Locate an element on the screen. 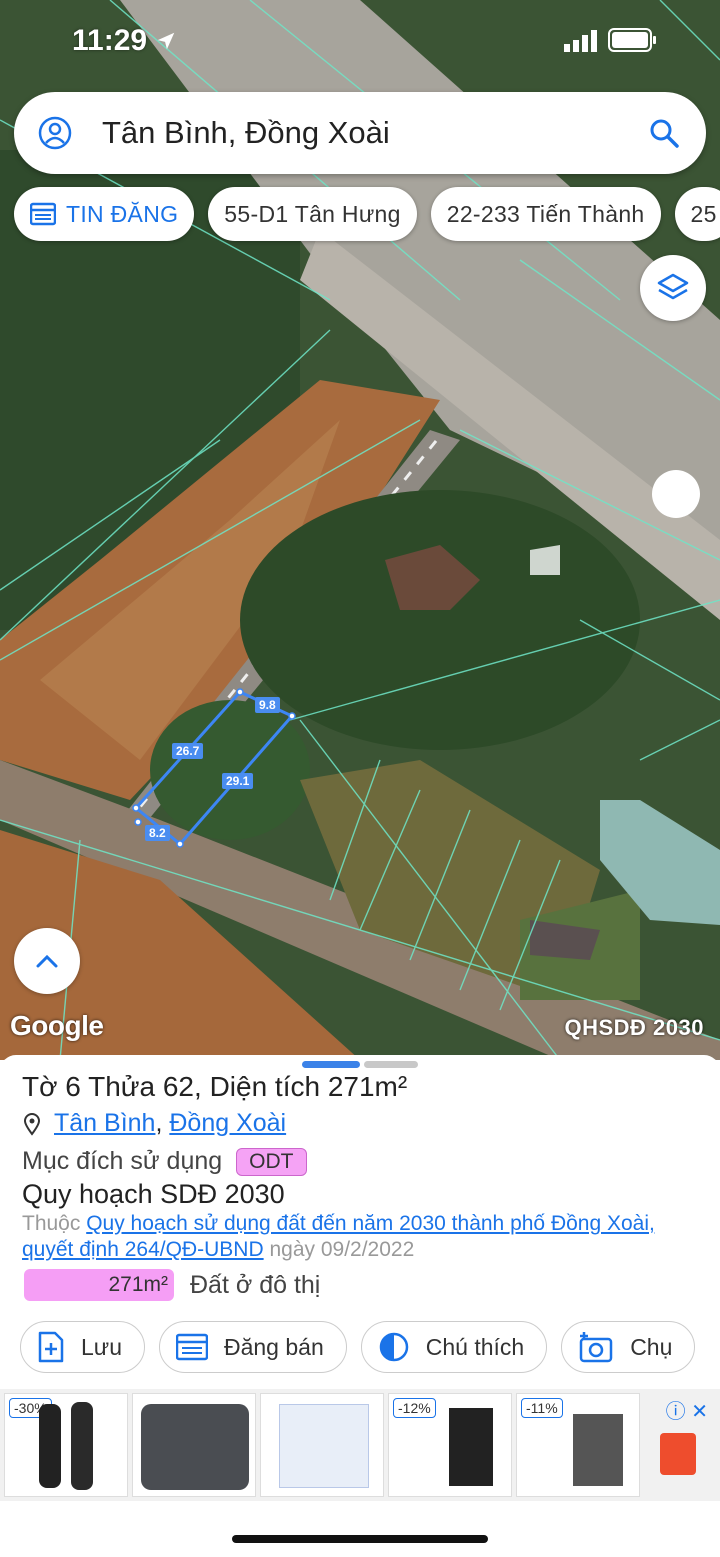 The width and height of the screenshot is (720, 1557). google-logo: Google is located at coordinates (57, 1025).